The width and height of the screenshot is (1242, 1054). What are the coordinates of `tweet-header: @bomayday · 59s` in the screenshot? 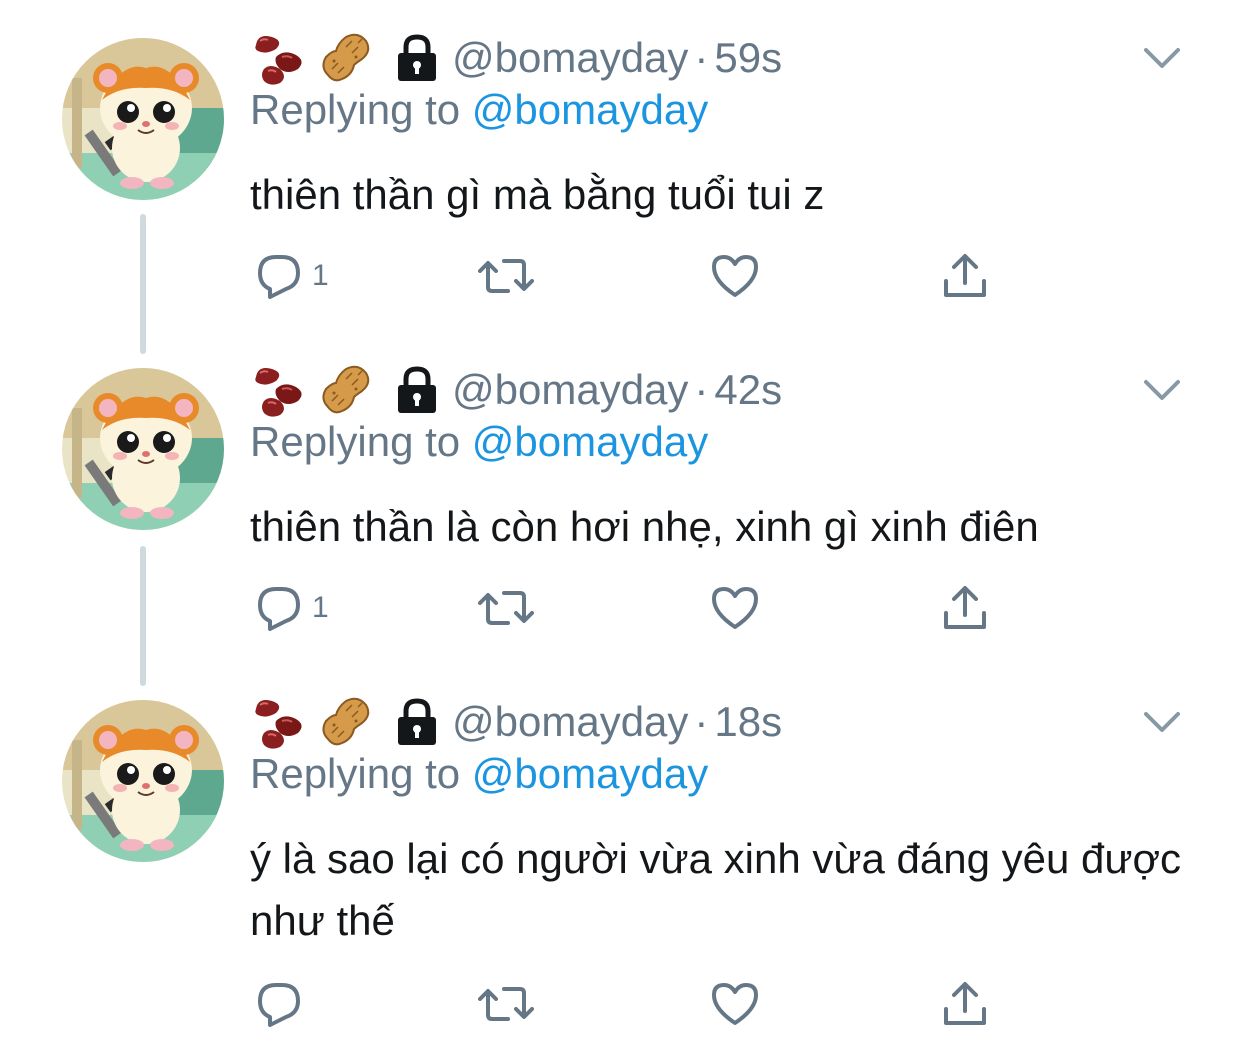 It's located at (516, 58).